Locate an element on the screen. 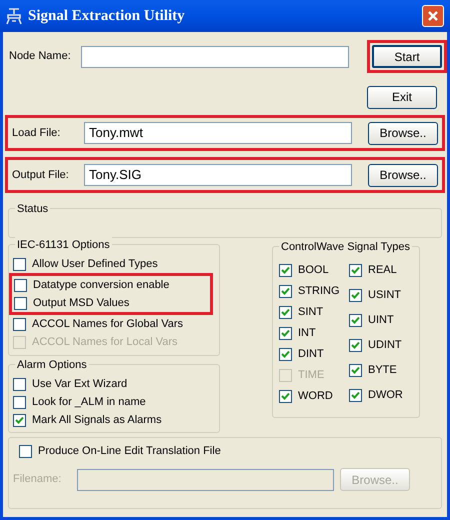  filename-field is located at coordinates (205, 479).